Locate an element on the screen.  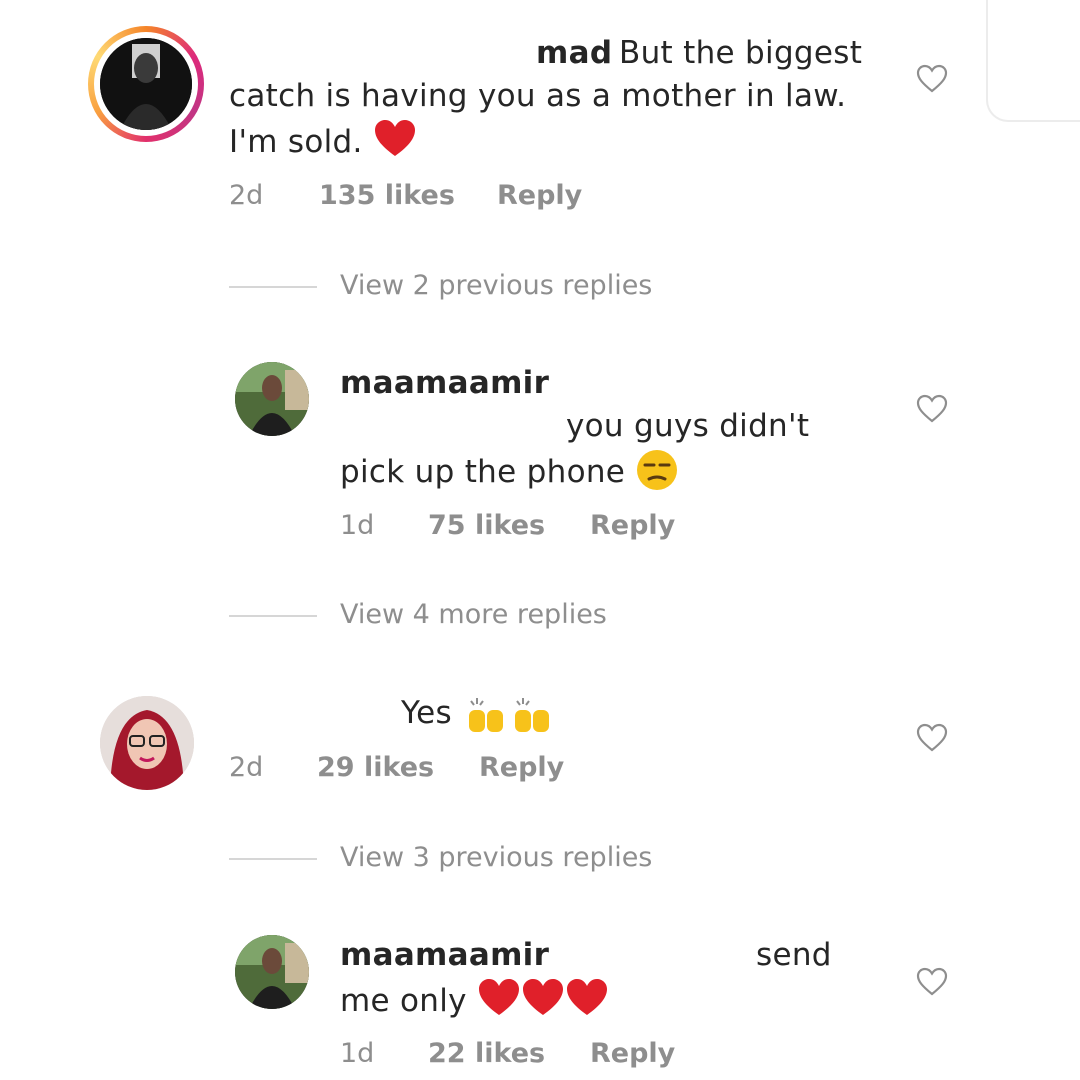
comment-text: pick up the phone is located at coordinates (483, 472).